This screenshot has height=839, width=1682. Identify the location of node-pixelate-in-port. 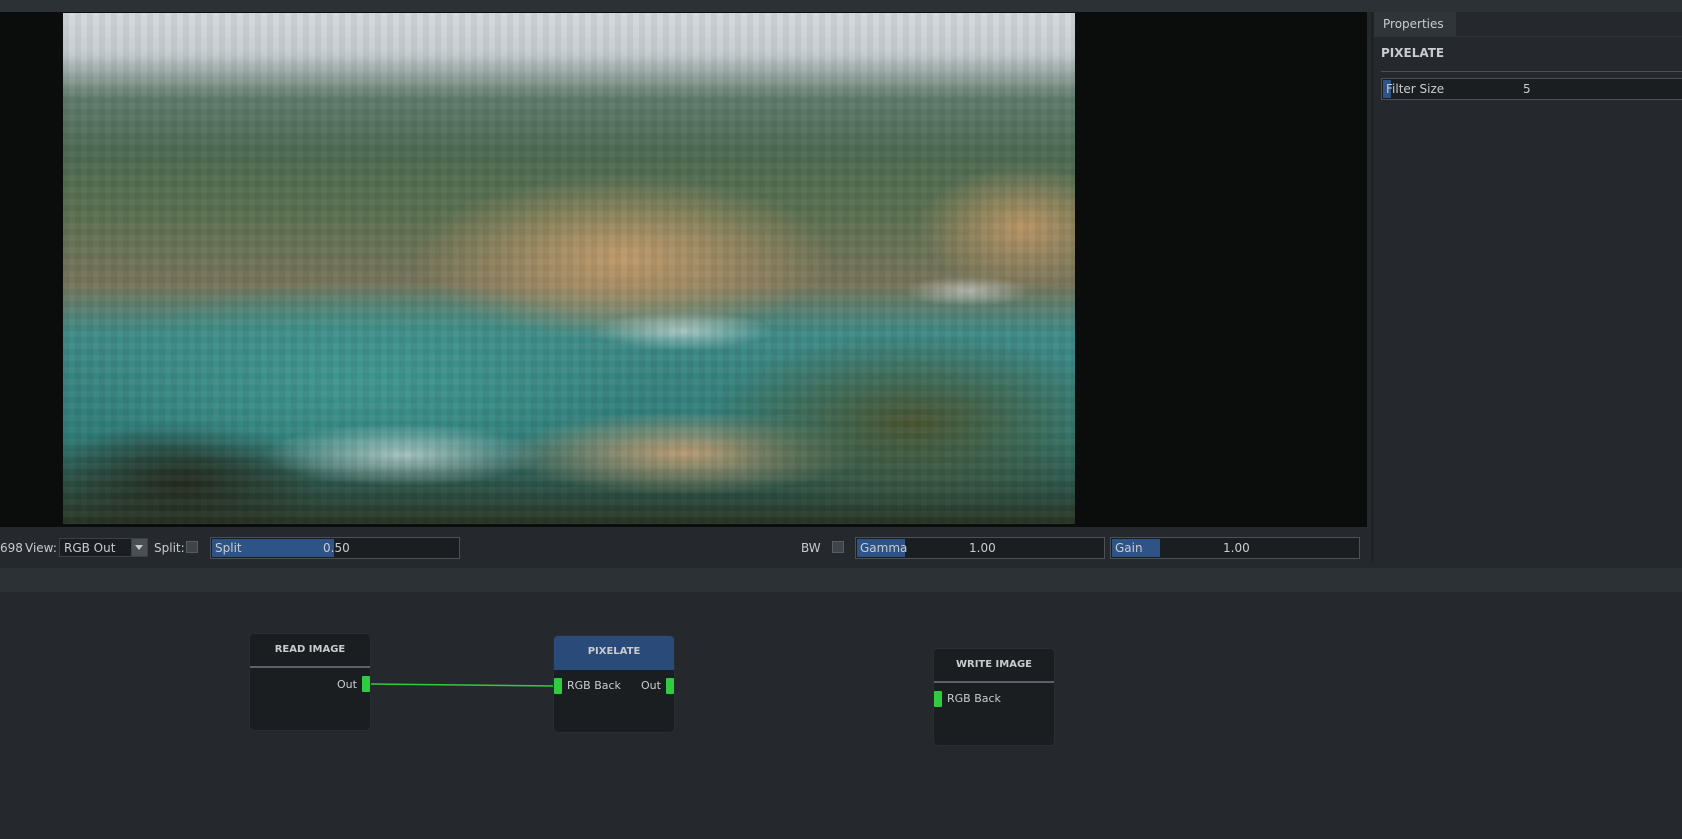
(558, 686).